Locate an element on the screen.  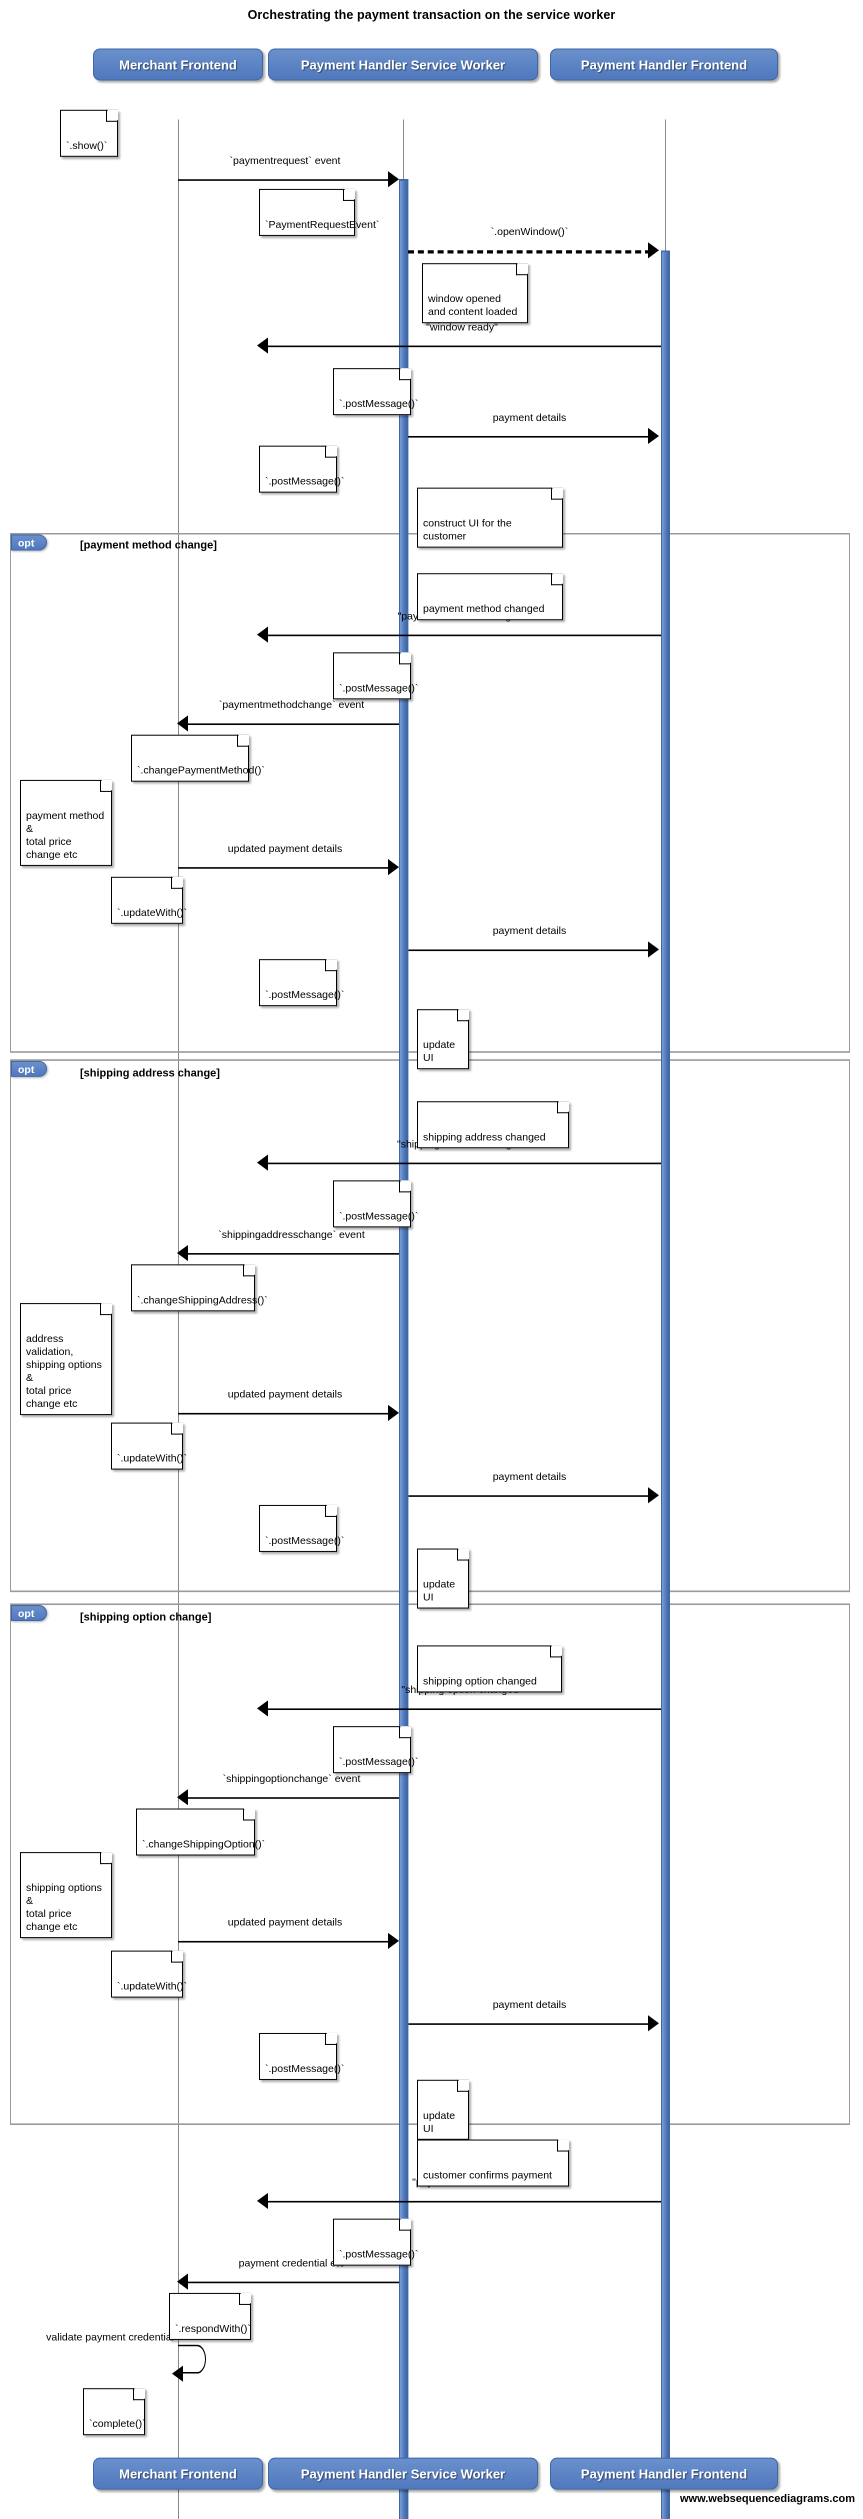
actor-merchant-frontend-bottom: Merchant Frontend is located at coordinates (178, 2473).